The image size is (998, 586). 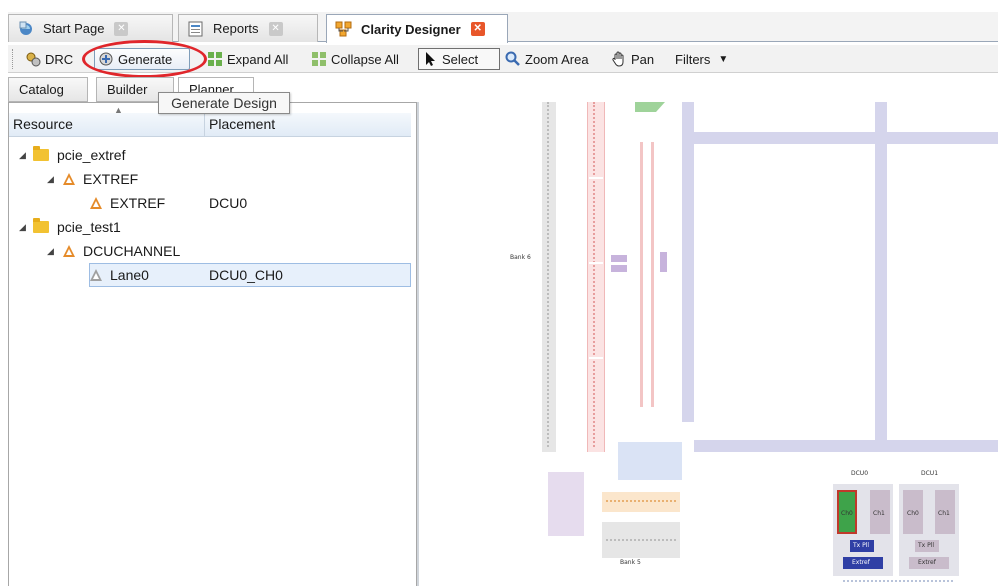 I want to click on pan-hand-icon, so click(x=619, y=59).